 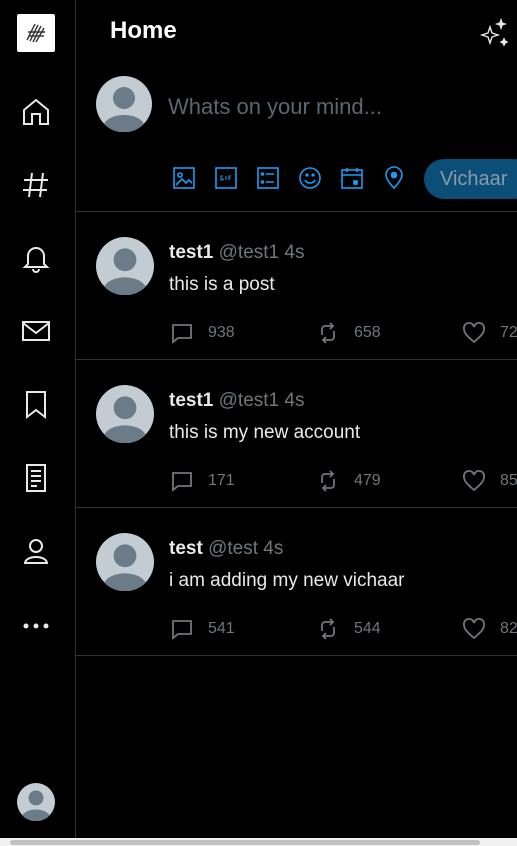 I want to click on repost-count: 544, so click(x=367, y=628).